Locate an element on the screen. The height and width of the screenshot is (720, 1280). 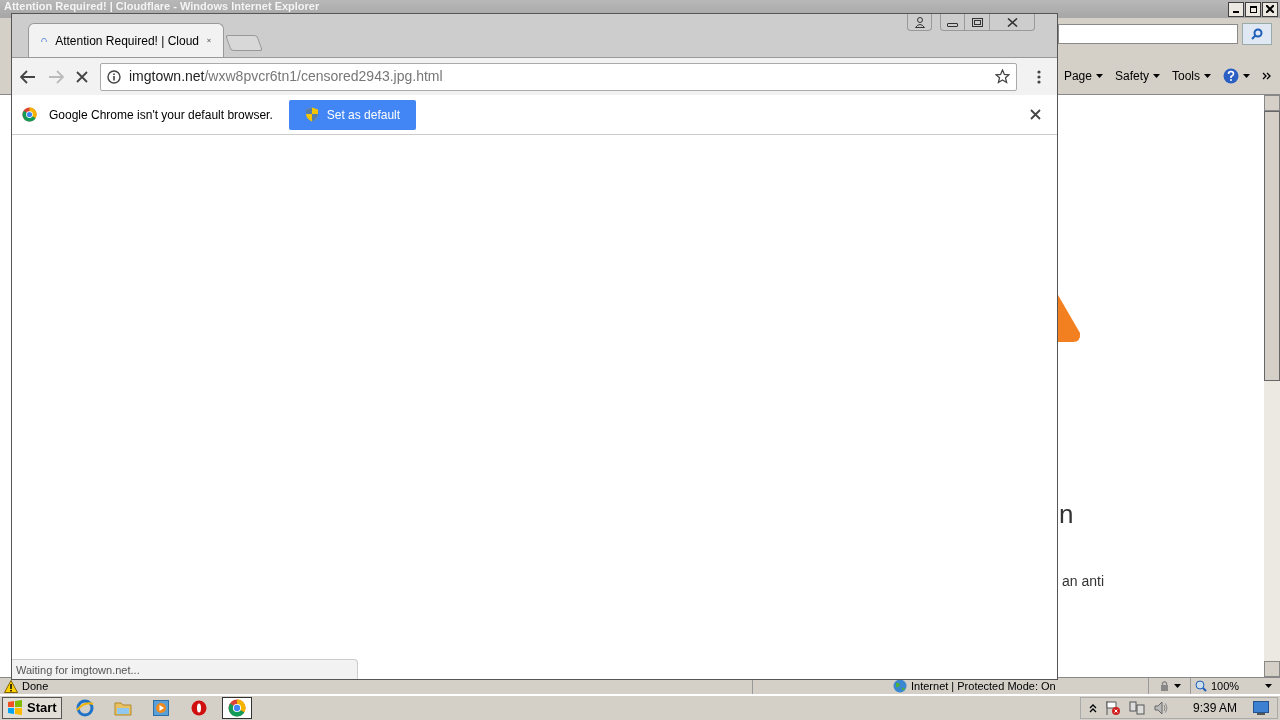
show-desktop-icon is located at coordinates (1261, 708).